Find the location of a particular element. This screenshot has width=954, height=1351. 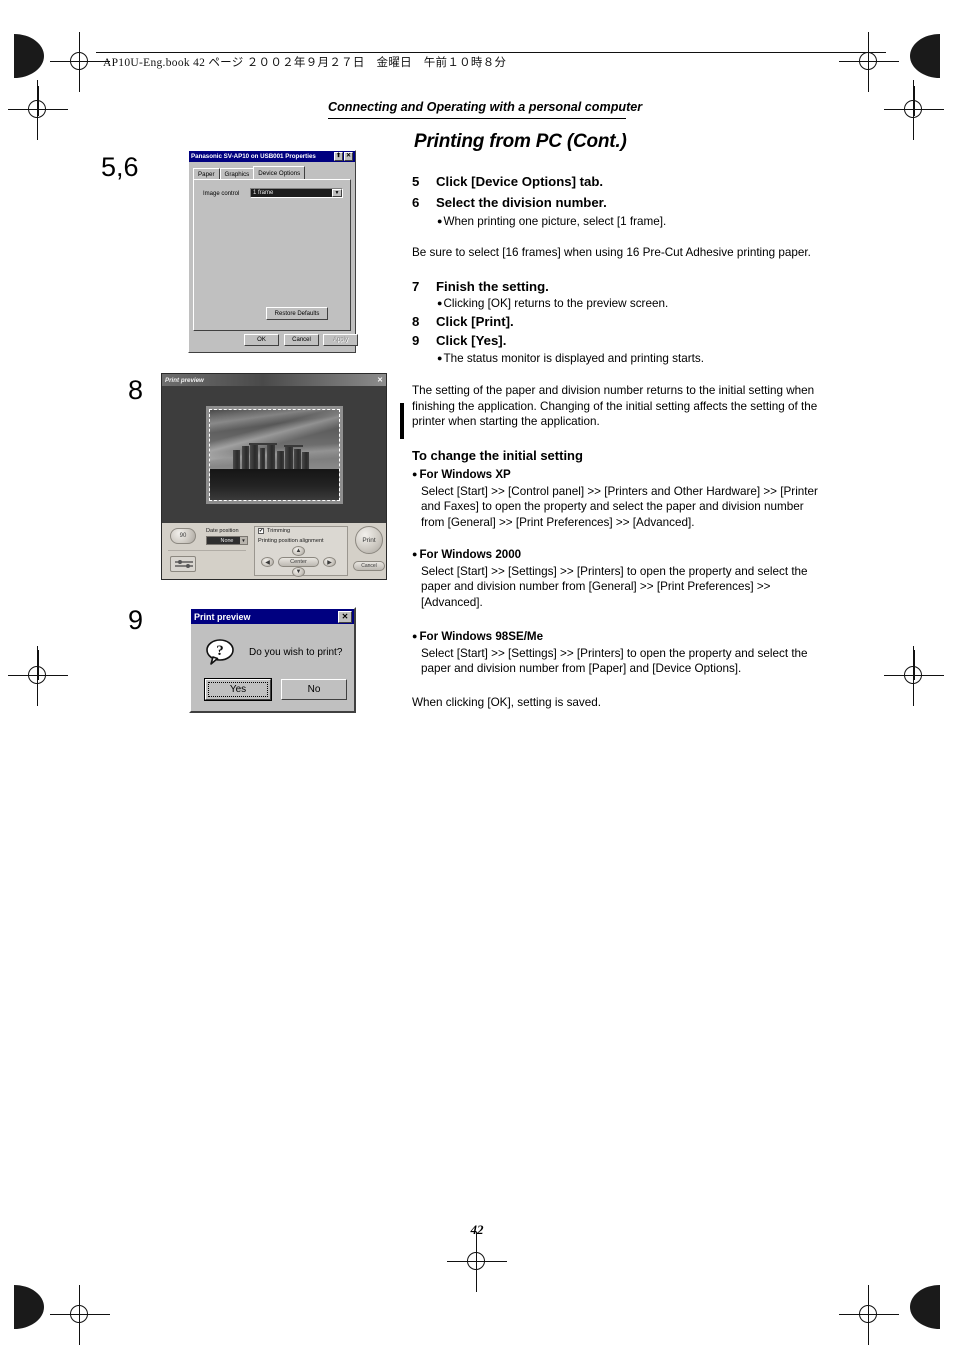

confirm-title-text: Print preview is located at coordinates (222, 616).